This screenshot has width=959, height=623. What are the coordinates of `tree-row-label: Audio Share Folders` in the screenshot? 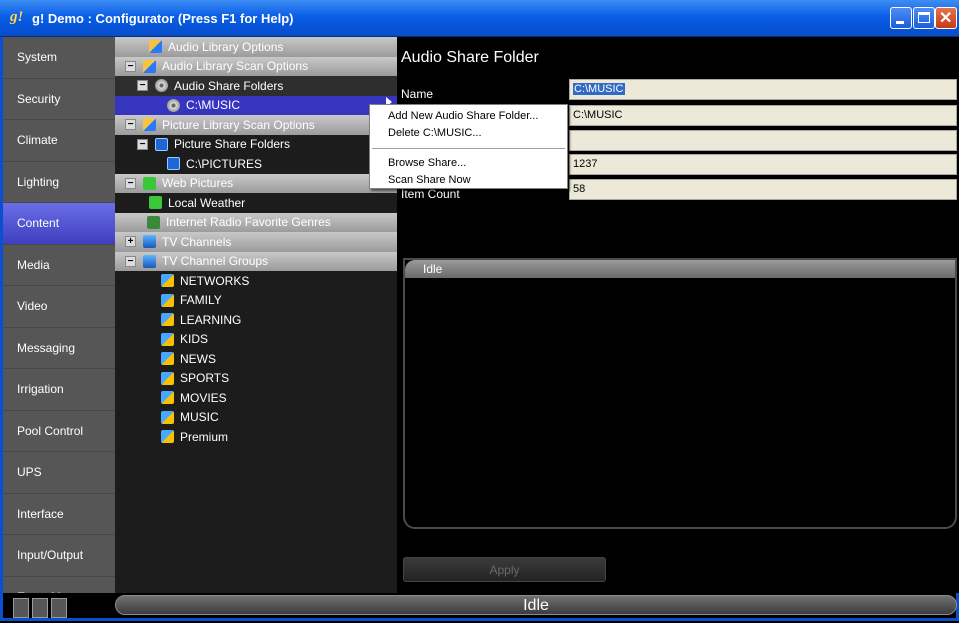 It's located at (229, 85).